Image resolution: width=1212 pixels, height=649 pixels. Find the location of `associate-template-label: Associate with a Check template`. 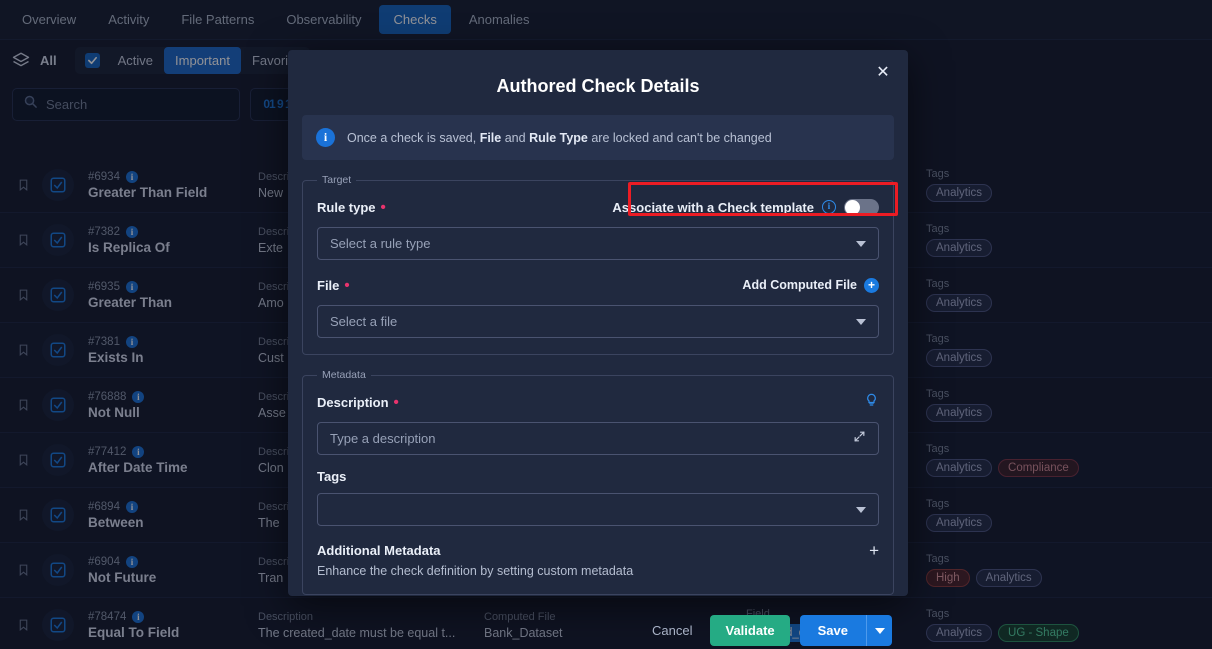

associate-template-label: Associate with a Check template is located at coordinates (713, 207).